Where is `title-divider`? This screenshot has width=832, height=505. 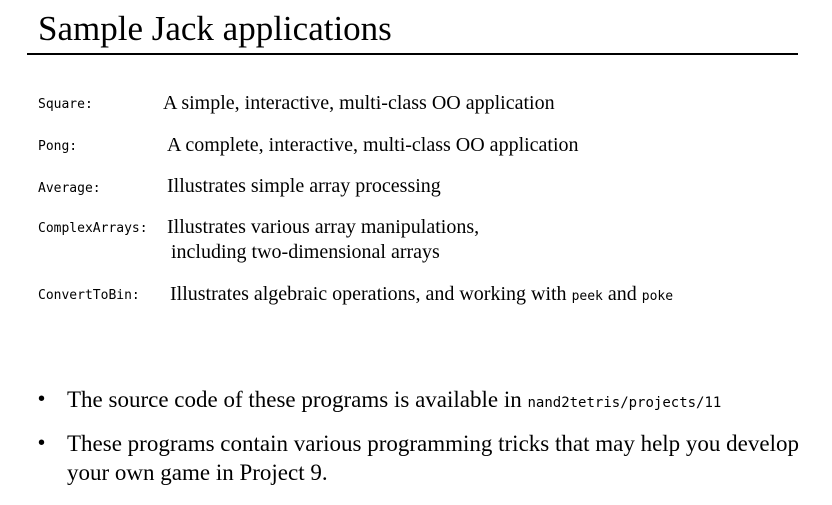
title-divider is located at coordinates (412, 54).